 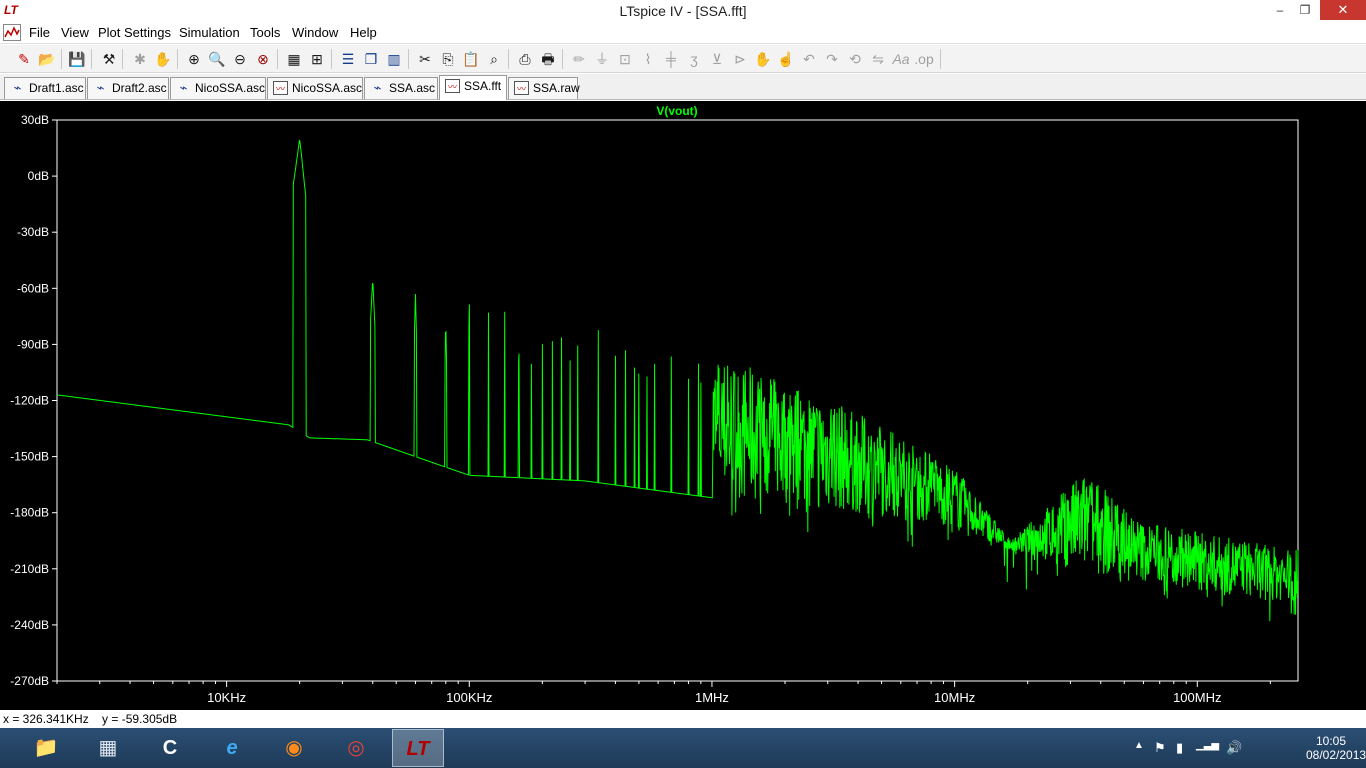 What do you see at coordinates (1248, 748) in the screenshot?
I see `system-tray: ▲ ⚑ ▮ ▁▃▅ 🔊 10:05 08/02/2013` at bounding box center [1248, 748].